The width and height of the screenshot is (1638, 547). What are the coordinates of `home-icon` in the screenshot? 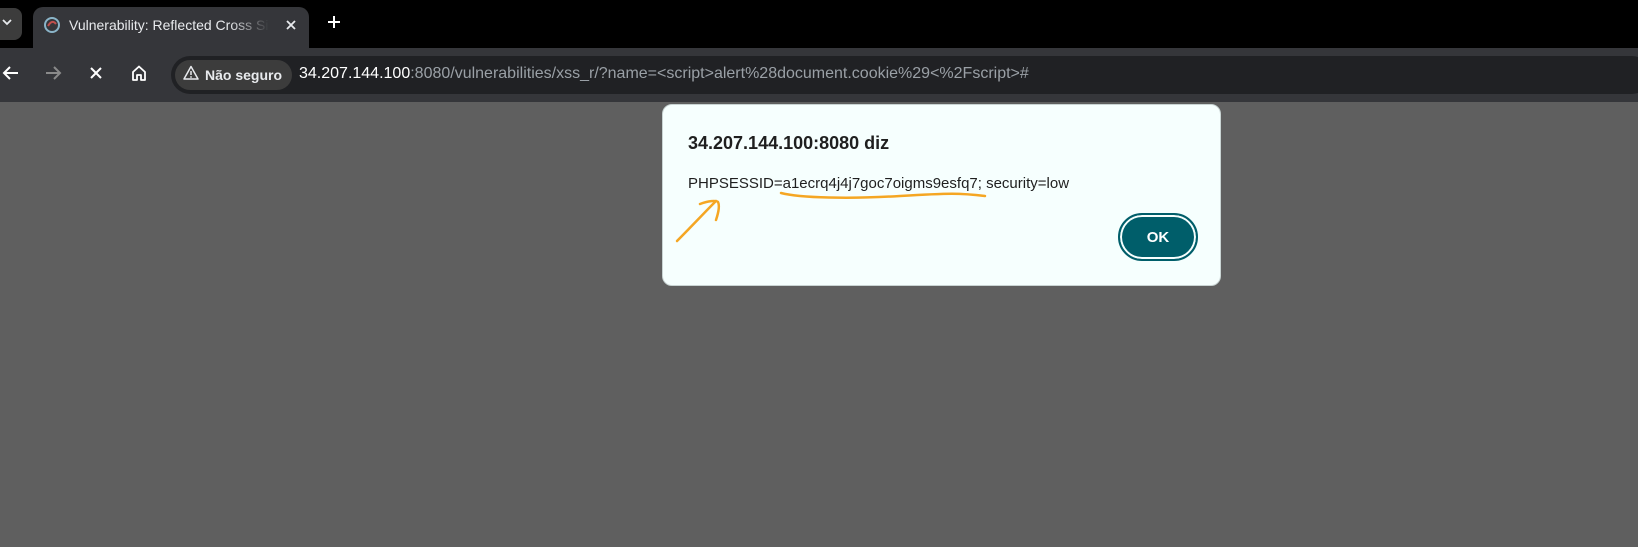 It's located at (139, 75).